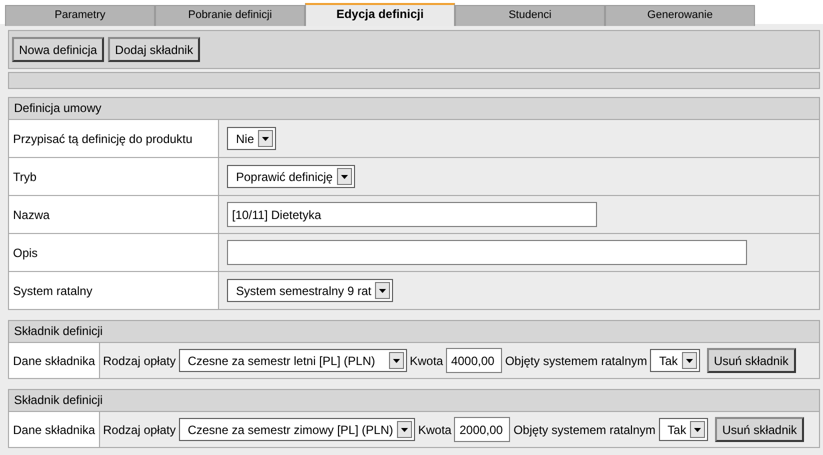  I want to click on tab: Edycja definicji, so click(380, 14).